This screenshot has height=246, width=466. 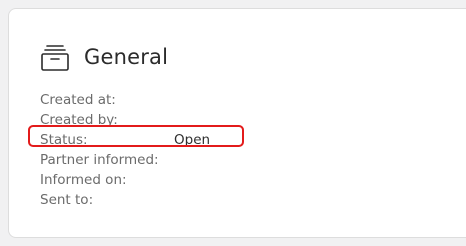 What do you see at coordinates (67, 200) in the screenshot?
I see `field-label: Sent to:` at bounding box center [67, 200].